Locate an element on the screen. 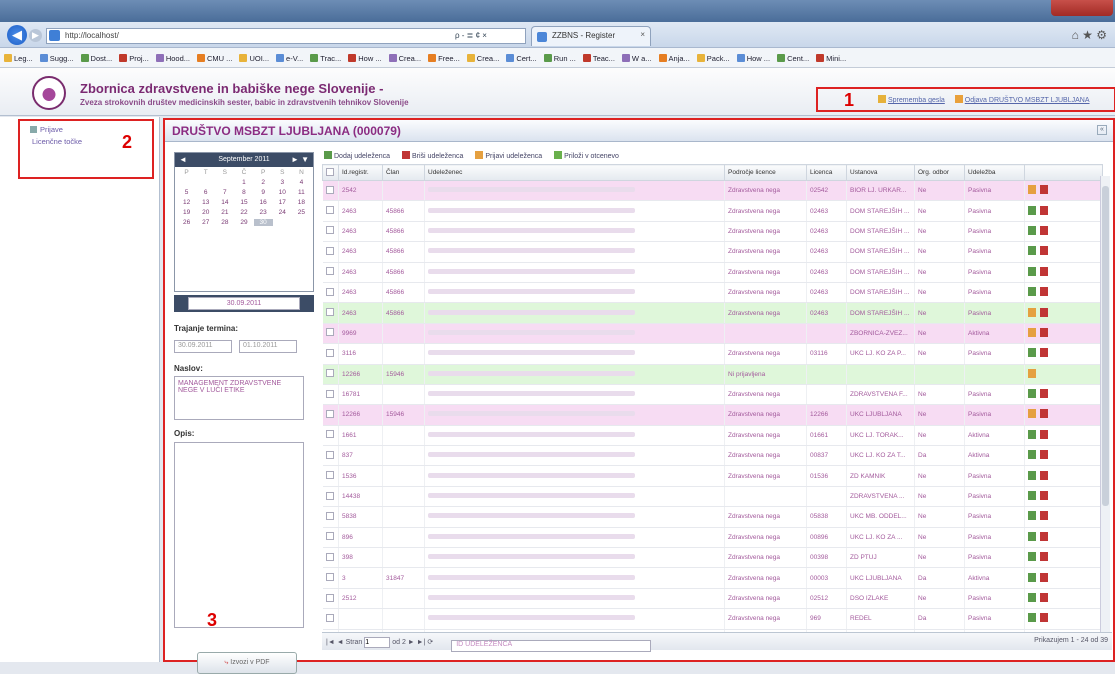  calendar-day: 27 is located at coordinates (205, 222).